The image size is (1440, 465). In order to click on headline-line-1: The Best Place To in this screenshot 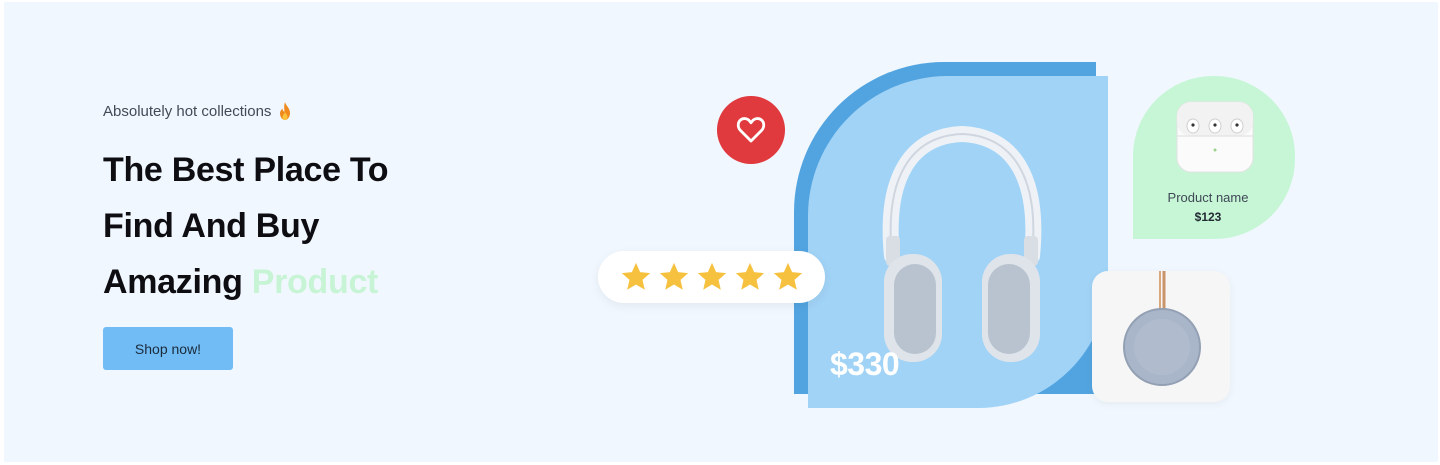, I will do `click(246, 170)`.